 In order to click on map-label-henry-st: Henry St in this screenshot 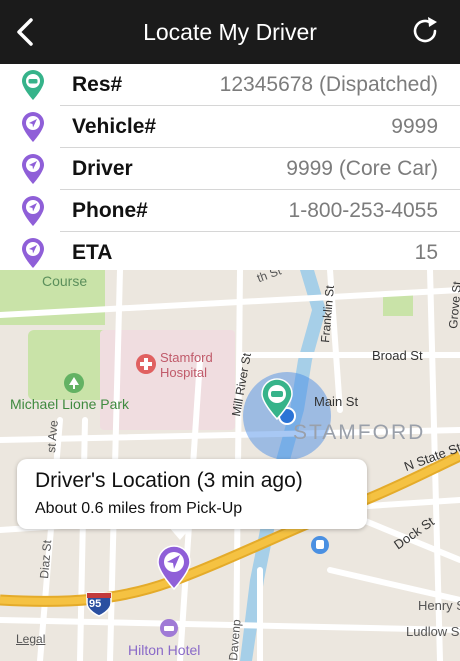, I will do `click(439, 605)`.